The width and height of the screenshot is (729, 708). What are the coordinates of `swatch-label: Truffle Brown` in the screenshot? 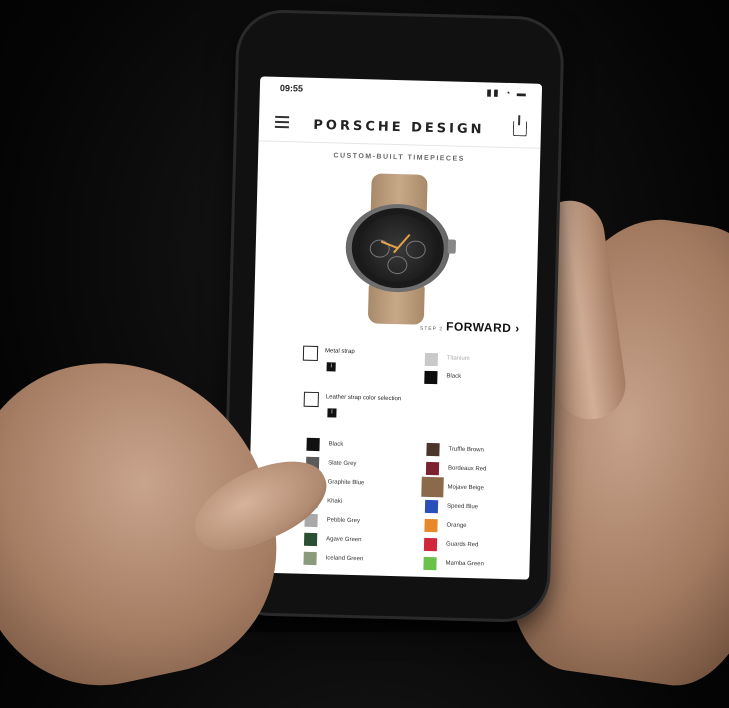 It's located at (466, 450).